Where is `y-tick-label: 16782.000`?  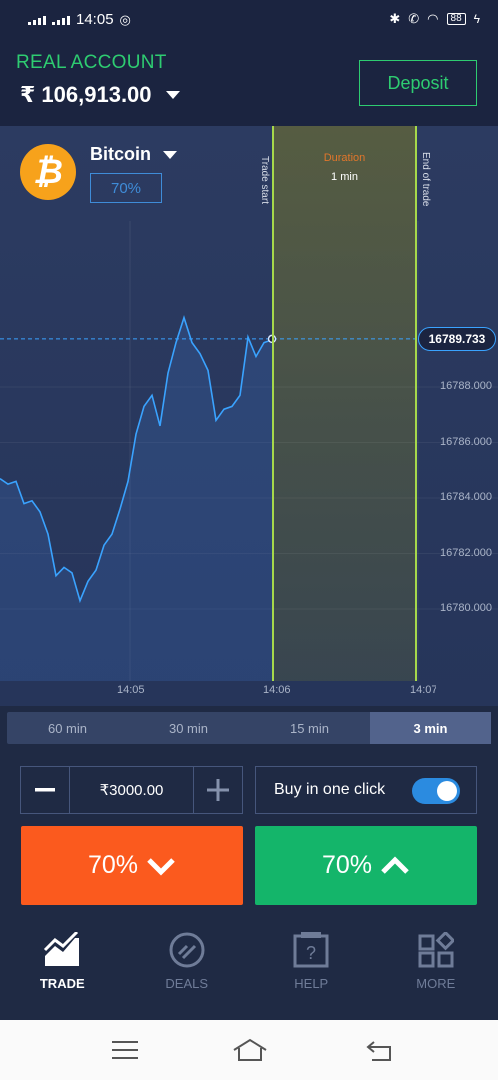
y-tick-label: 16782.000 is located at coordinates (466, 552).